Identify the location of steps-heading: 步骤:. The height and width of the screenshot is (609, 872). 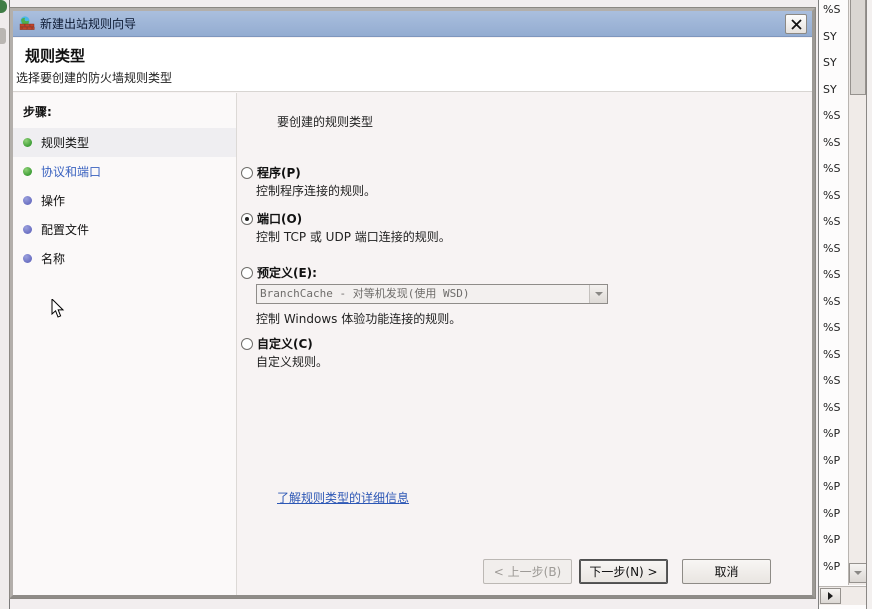
(37, 112).